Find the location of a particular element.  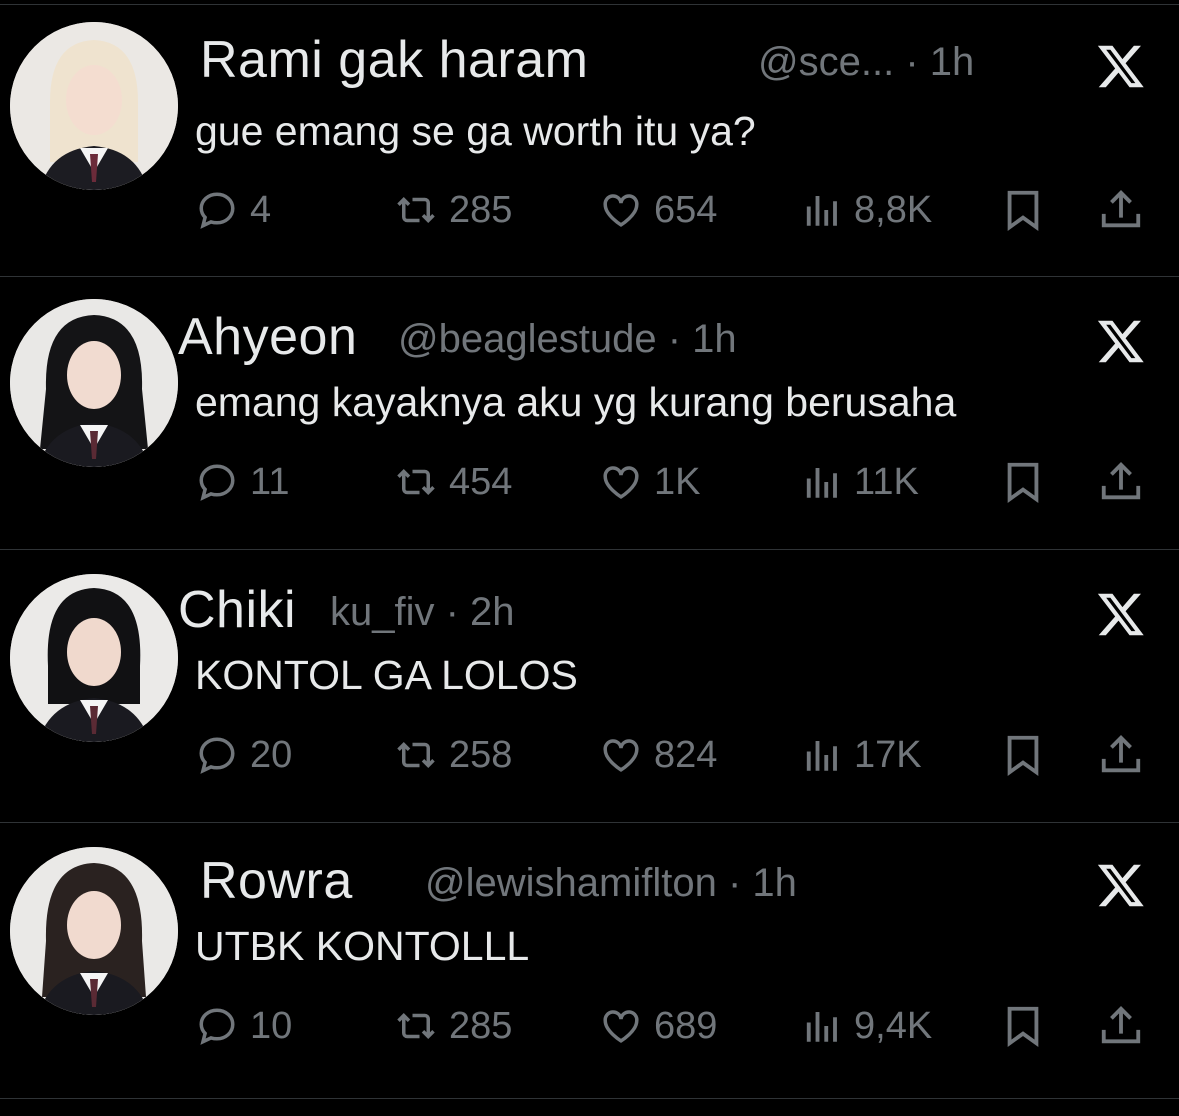

repost-button: 258 is located at coordinates (453, 755).